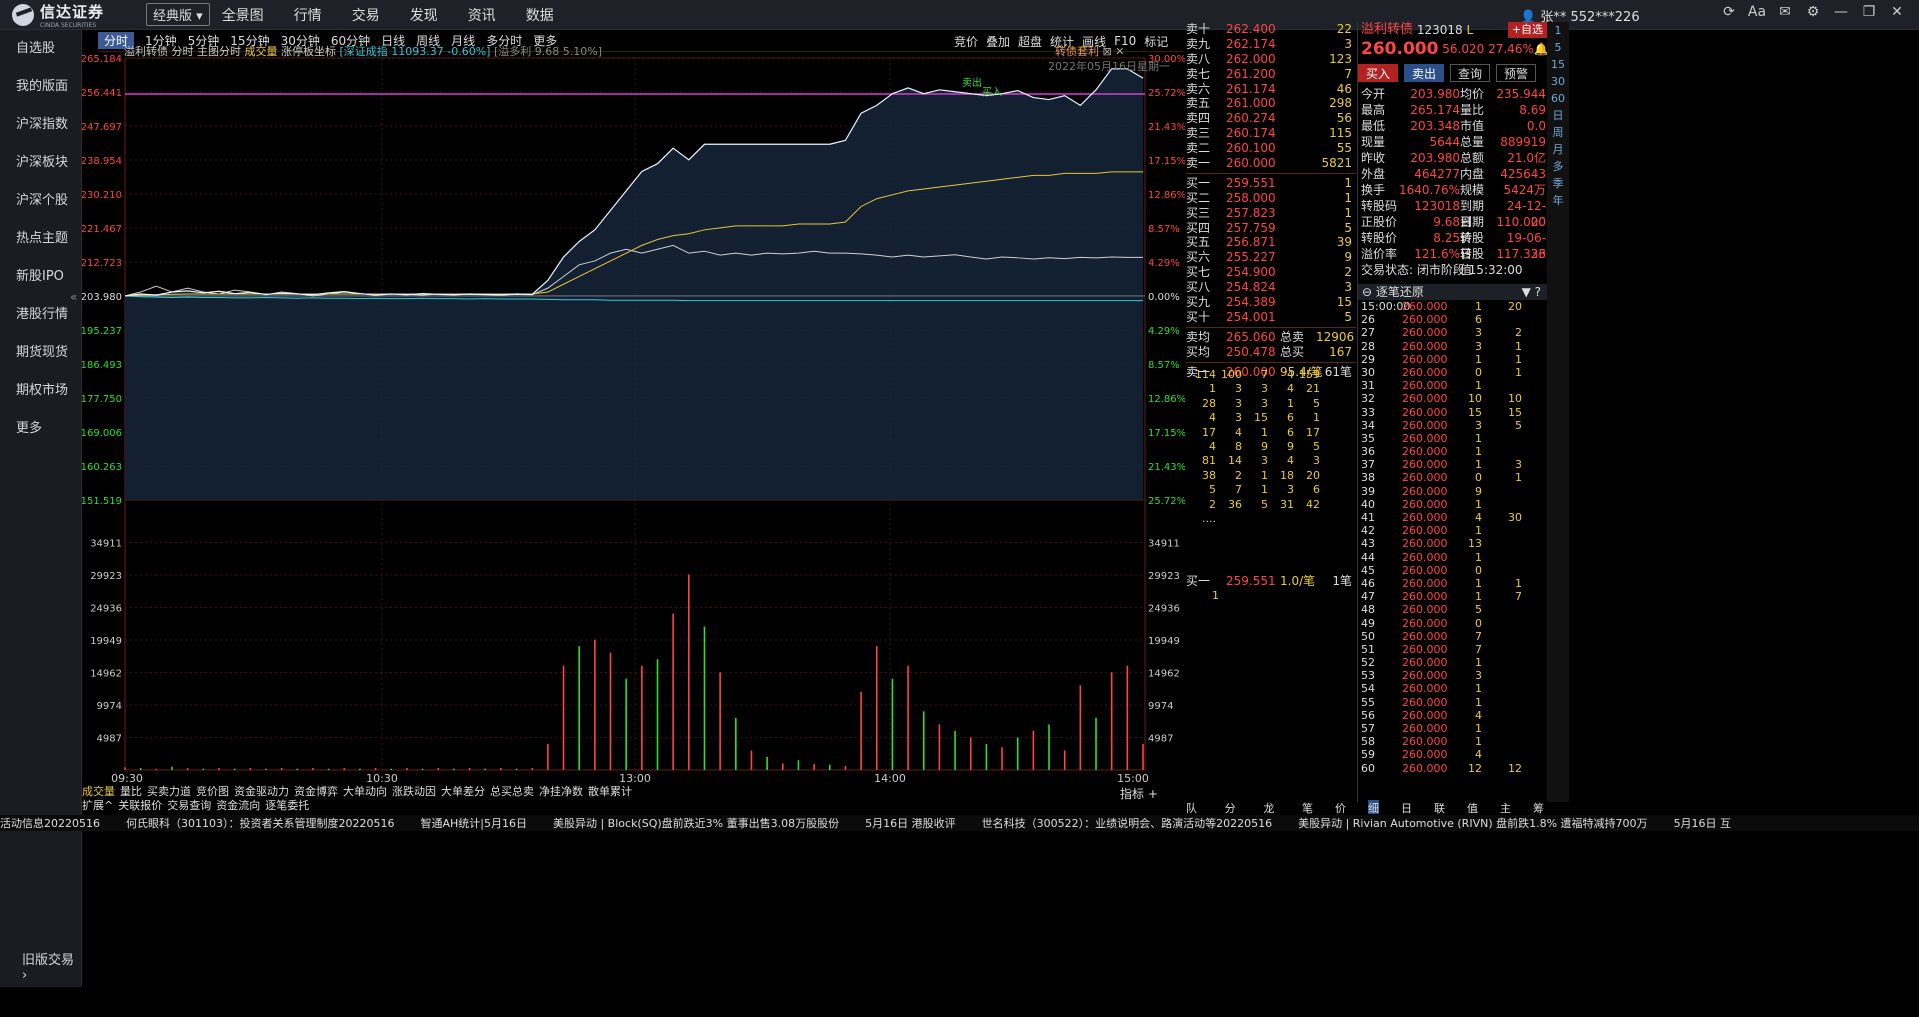 The image size is (1919, 1017). Describe the element at coordinates (1271, 317) in the screenshot. I see `bids-row-9: 买十 254.001 5` at that location.